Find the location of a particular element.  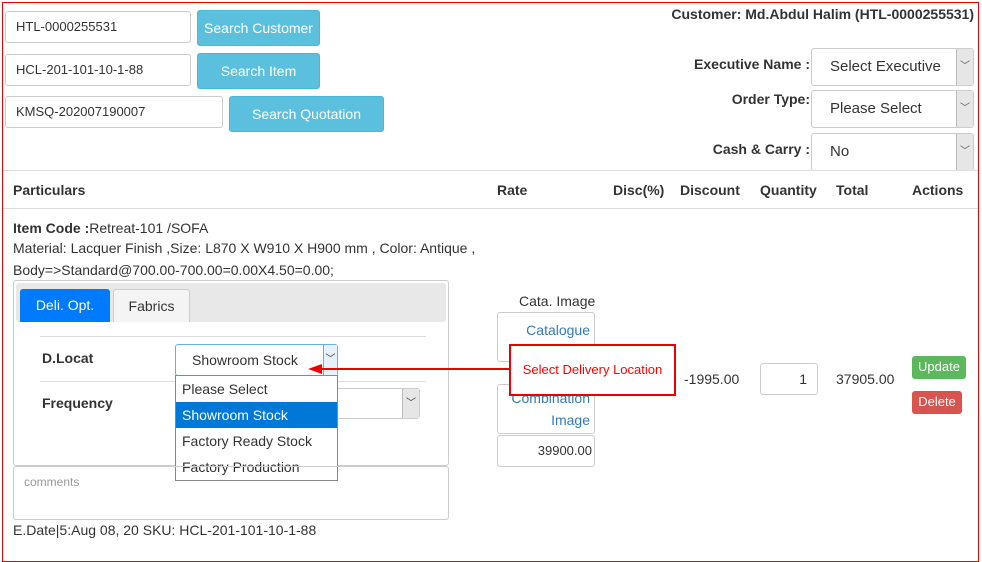

dlocat-label: D.Locat is located at coordinates (68, 358).